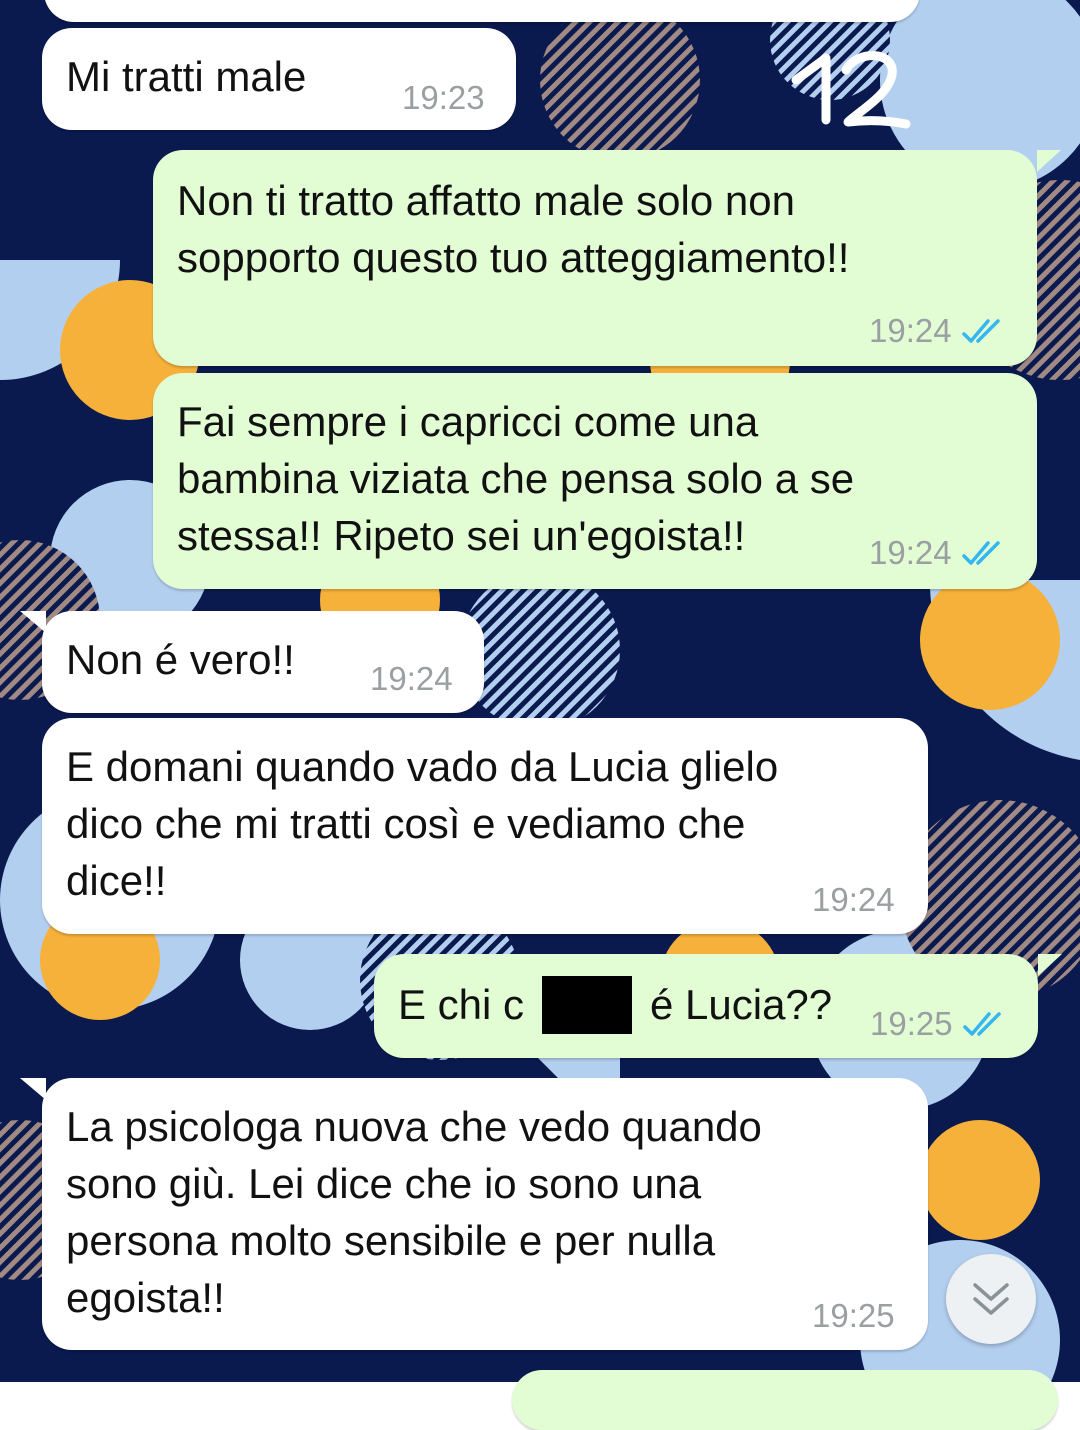 This screenshot has height=1430, width=1080. I want to click on message-text-line: Fai sempre i capricci come una, so click(468, 421).